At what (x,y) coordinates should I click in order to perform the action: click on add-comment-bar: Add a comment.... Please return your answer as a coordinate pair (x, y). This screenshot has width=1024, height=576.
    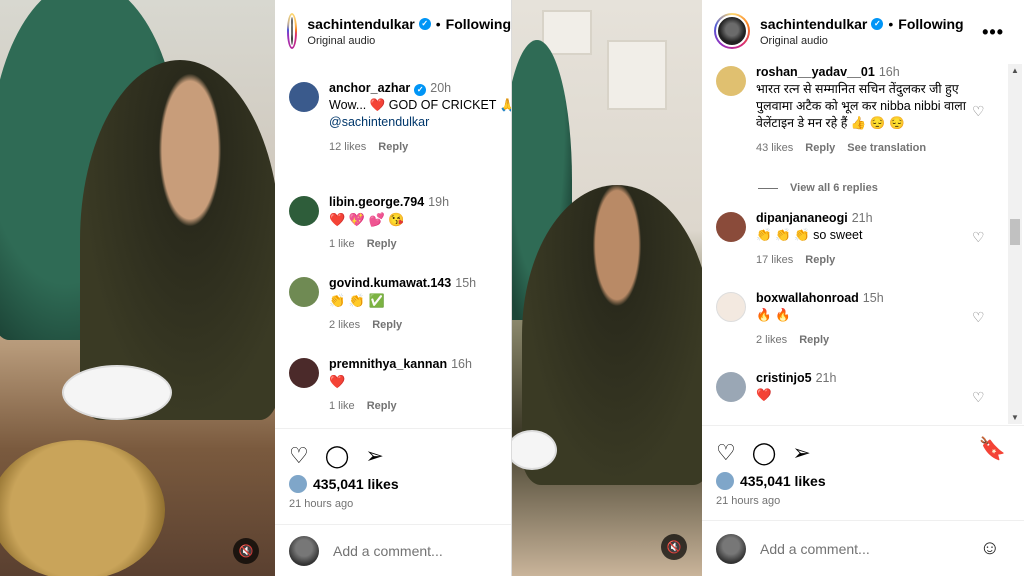
    Looking at the image, I should click on (393, 550).